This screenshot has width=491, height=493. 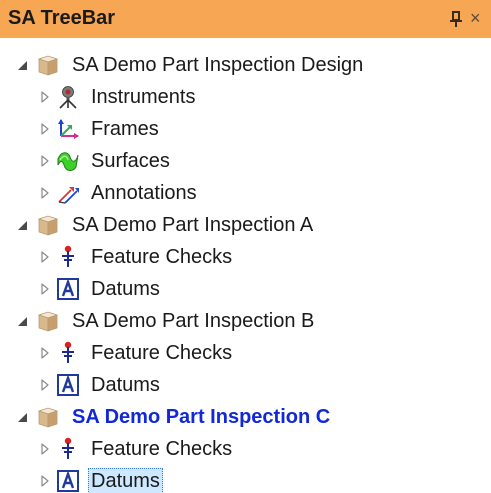 I want to click on tree-node-part-design: SA Demo Part Inspection Design, so click(x=245, y=65).